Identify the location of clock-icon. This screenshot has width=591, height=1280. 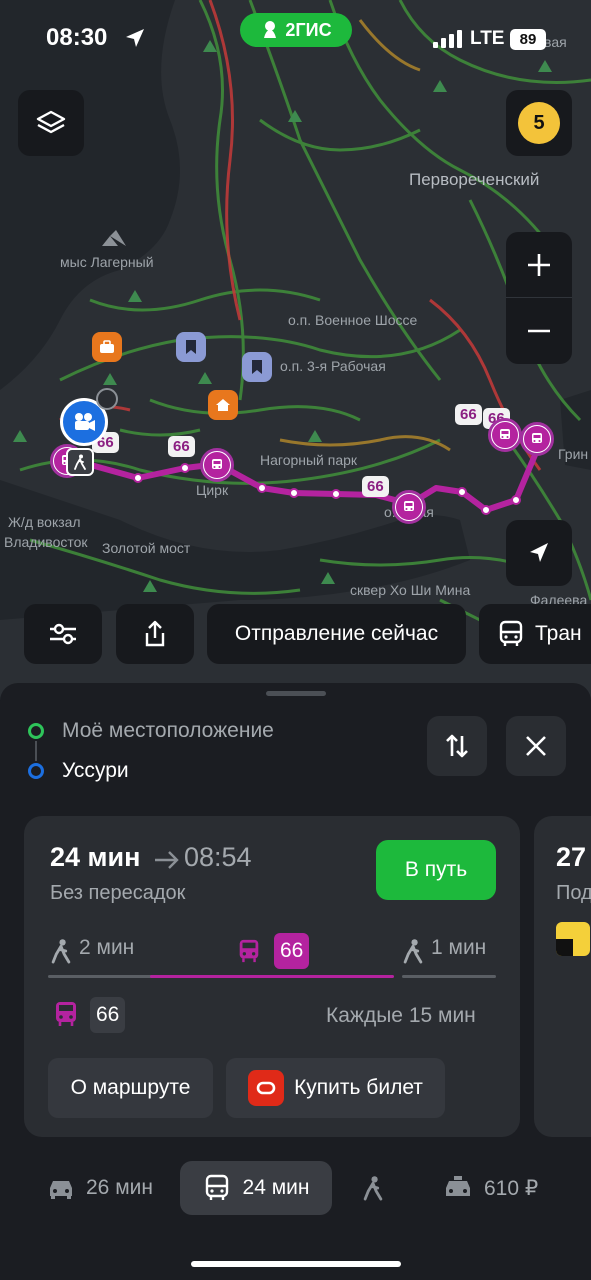
(107, 399).